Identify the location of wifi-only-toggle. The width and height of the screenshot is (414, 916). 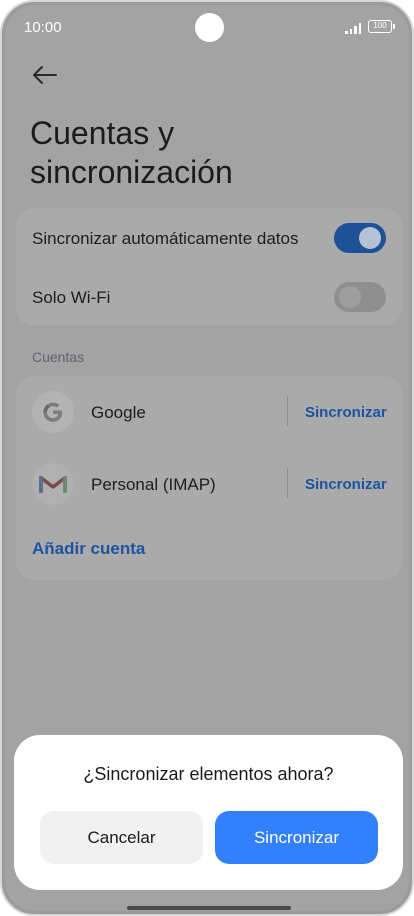
(360, 297).